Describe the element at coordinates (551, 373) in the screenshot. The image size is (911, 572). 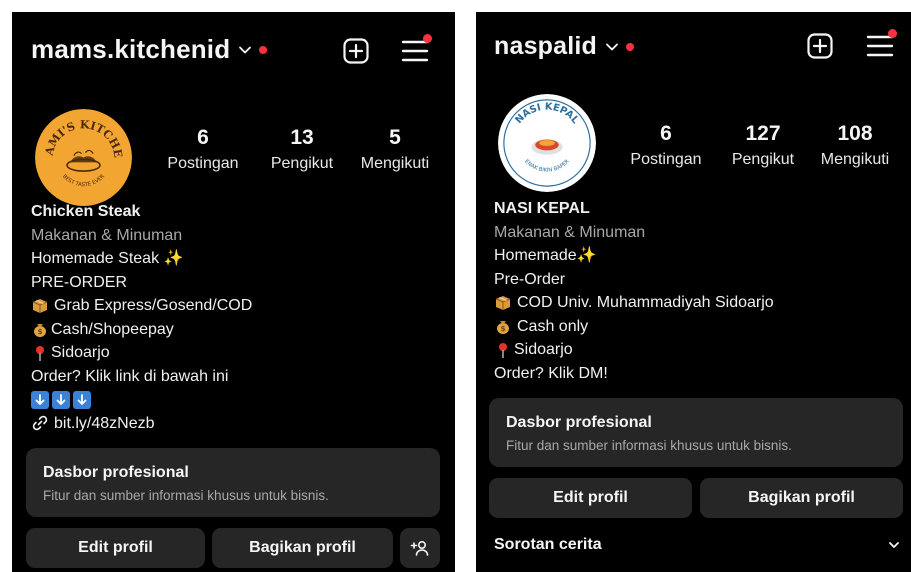
I see `bio-line: Order? Klik DM!` at that location.